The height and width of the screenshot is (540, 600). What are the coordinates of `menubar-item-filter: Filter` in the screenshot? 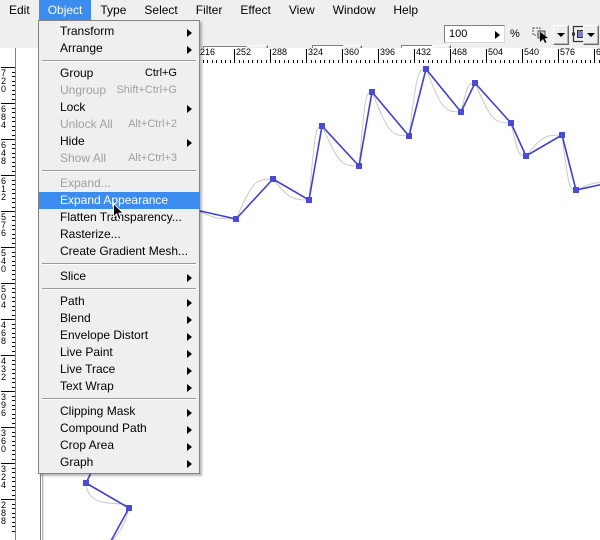 It's located at (209, 10).